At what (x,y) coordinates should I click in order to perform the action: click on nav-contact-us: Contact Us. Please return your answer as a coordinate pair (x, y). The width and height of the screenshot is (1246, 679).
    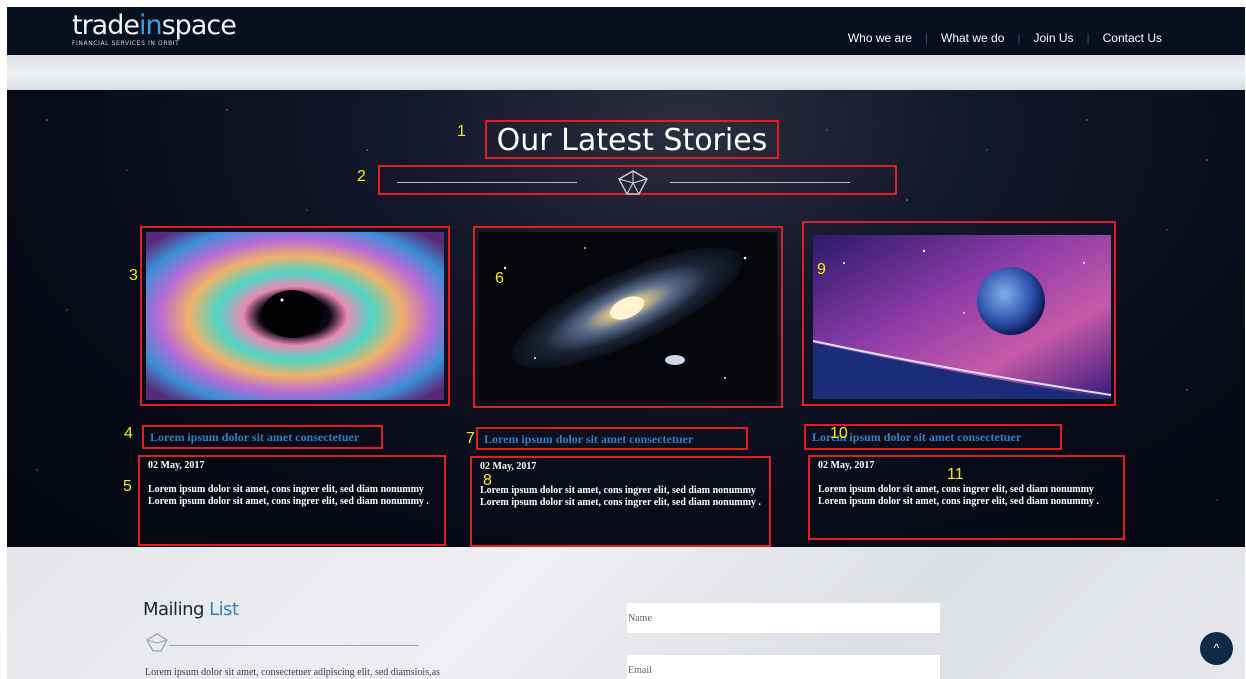
    Looking at the image, I should click on (1132, 38).